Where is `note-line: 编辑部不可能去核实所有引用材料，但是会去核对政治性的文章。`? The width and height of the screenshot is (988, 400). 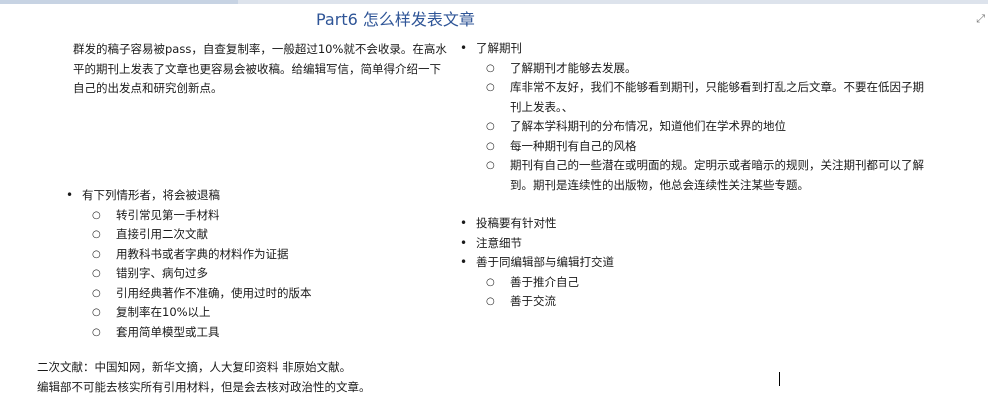 note-line: 编辑部不可能去核实所有引用材料，但是会去核对政治性的文章。 is located at coordinates (204, 386).